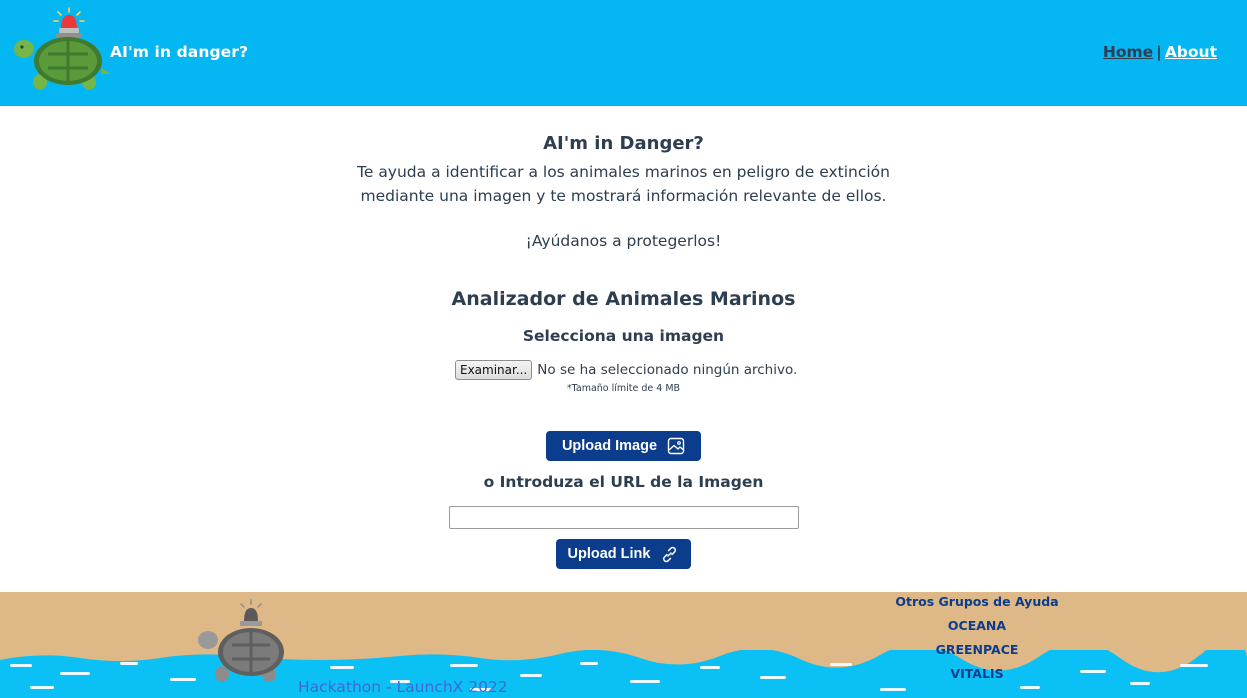  Describe the element at coordinates (977, 678) in the screenshot. I see `help-group-link-vitalis: VITALIS` at that location.